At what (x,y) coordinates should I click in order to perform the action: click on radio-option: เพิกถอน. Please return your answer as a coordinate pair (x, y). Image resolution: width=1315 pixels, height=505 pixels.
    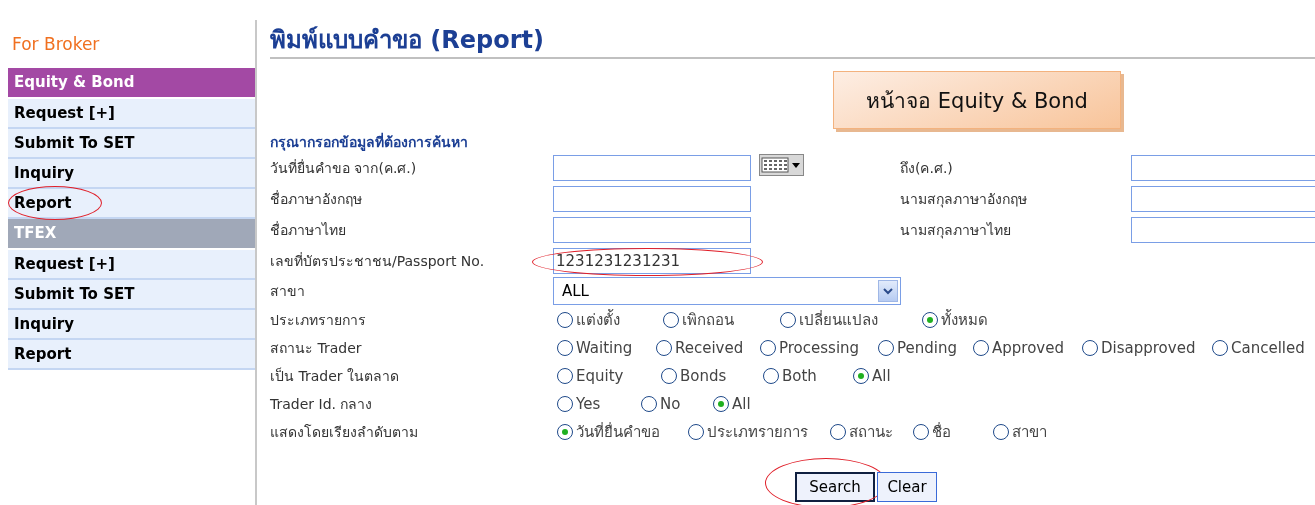
    Looking at the image, I should click on (721, 320).